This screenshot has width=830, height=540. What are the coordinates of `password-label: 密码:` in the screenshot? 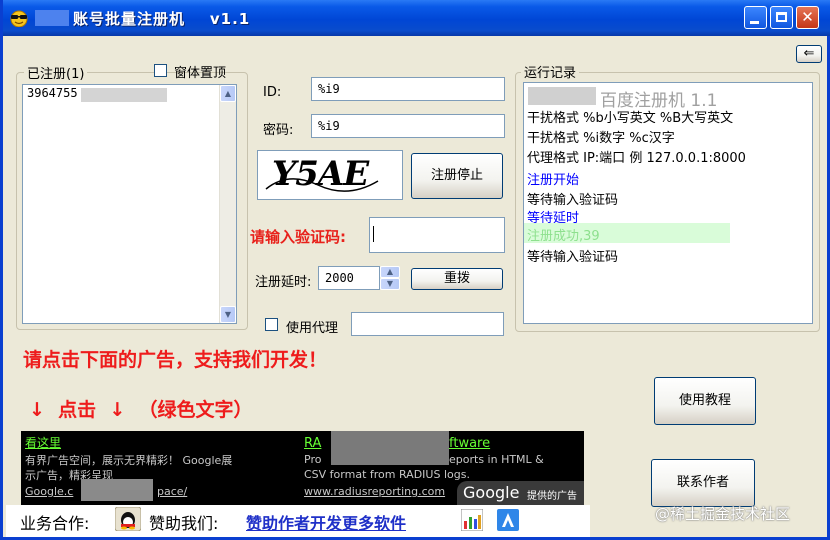 It's located at (278, 130).